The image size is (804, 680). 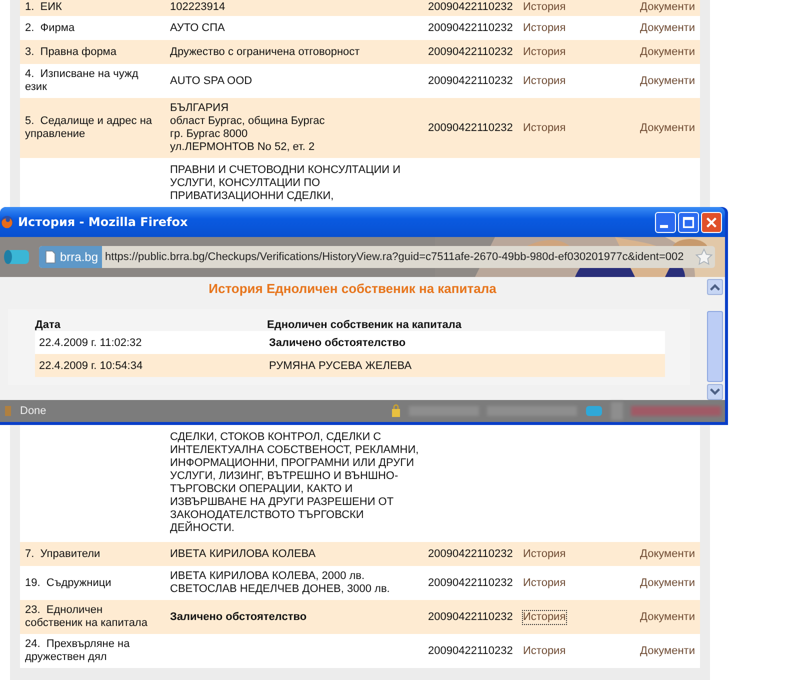 I want to click on table-cell: РУМЯНА РУСЕВА ЖЕЛЕВА, so click(x=340, y=366).